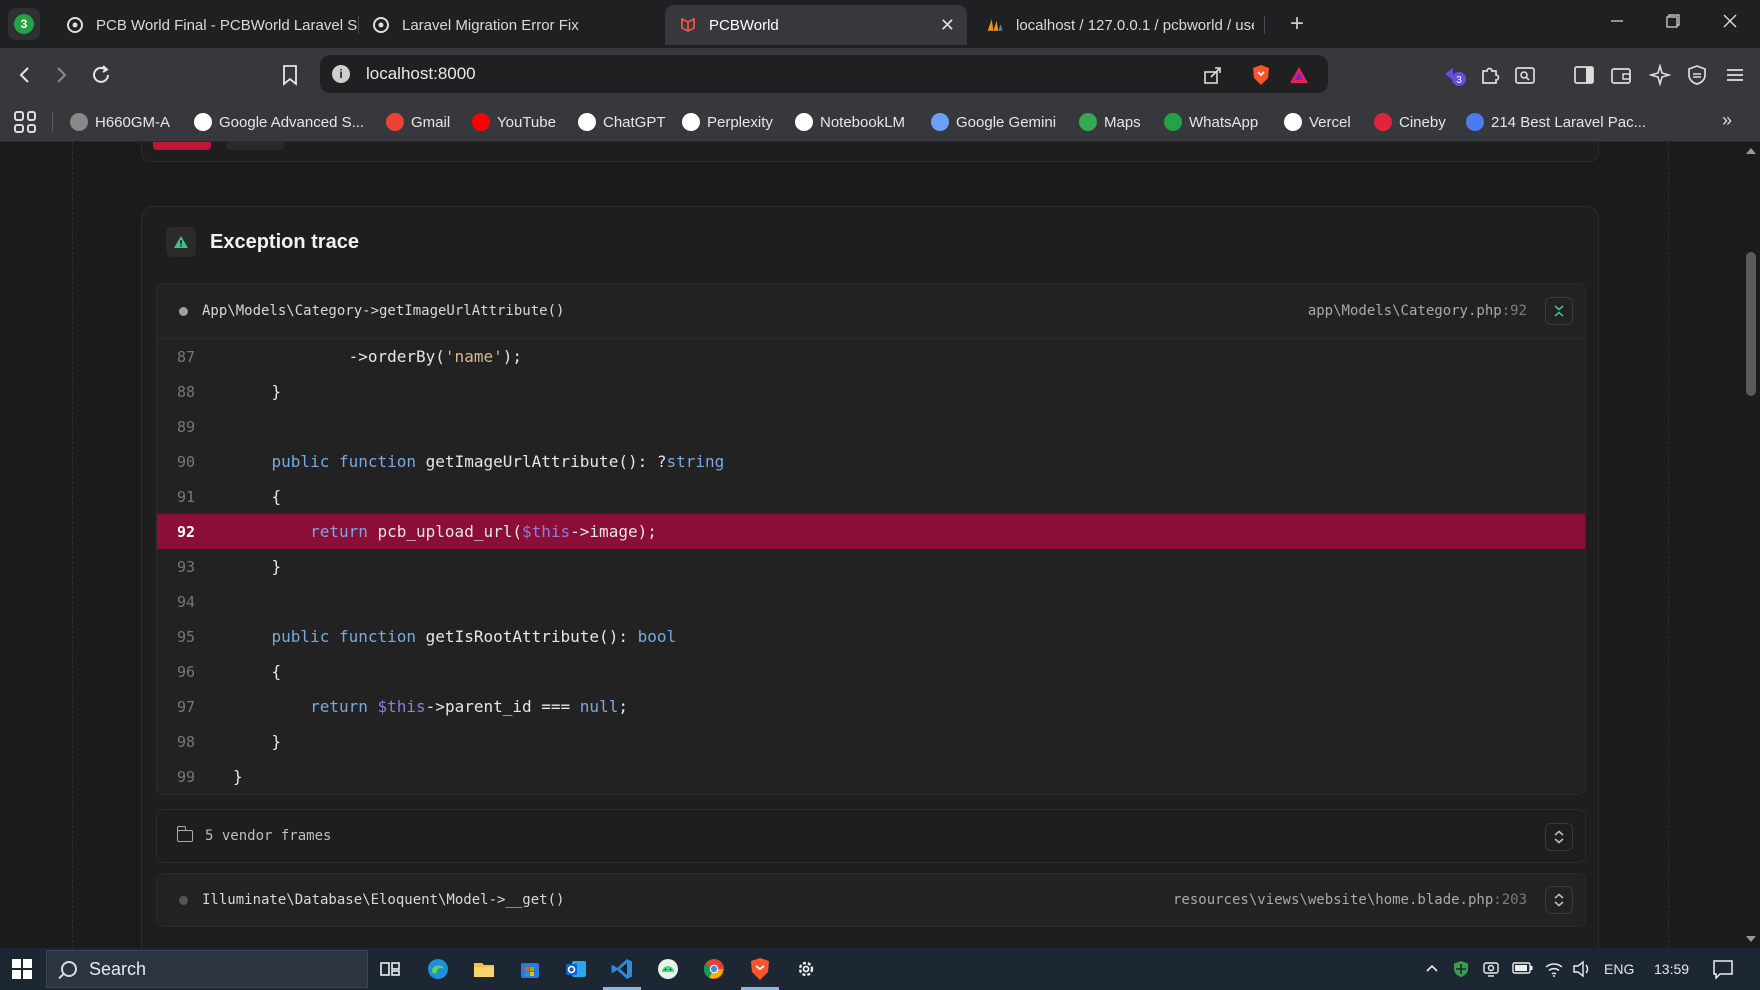 The height and width of the screenshot is (990, 1760). What do you see at coordinates (1559, 311) in the screenshot?
I see `collapse-frame-button` at bounding box center [1559, 311].